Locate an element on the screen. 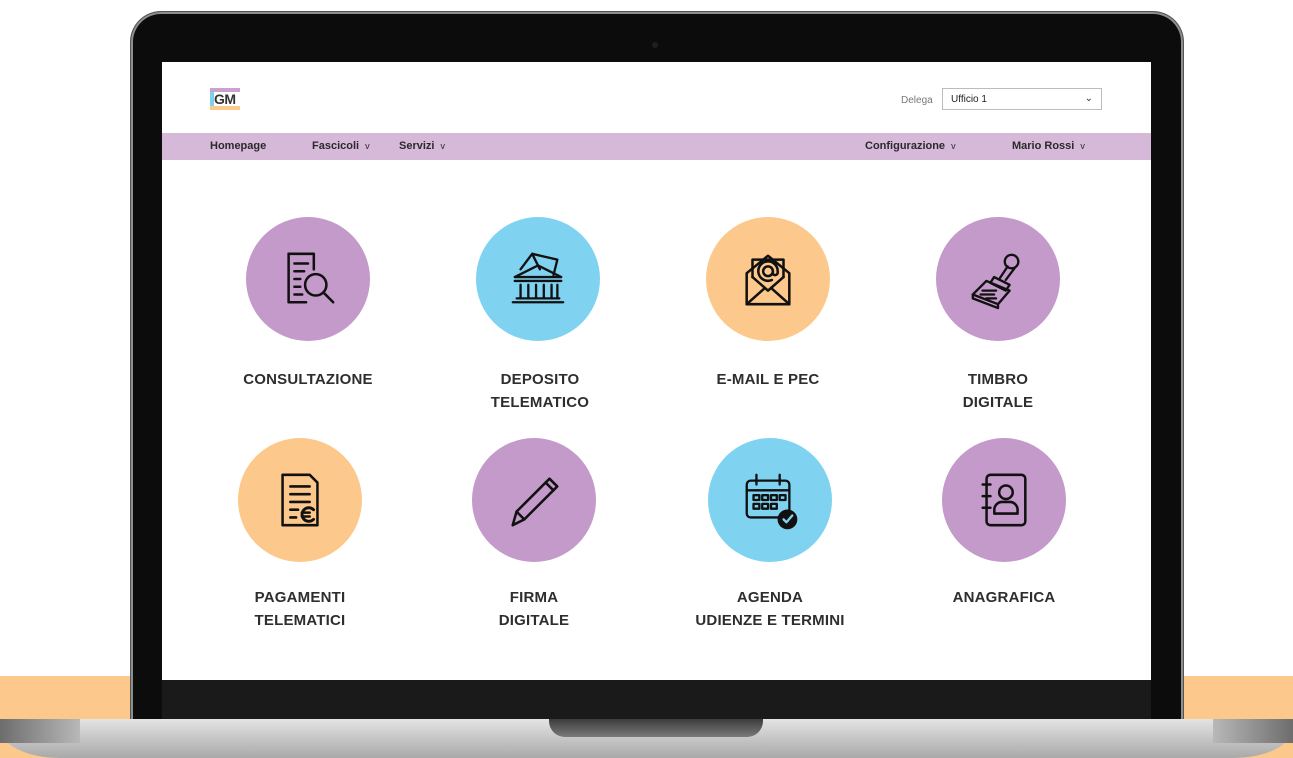 The height and width of the screenshot is (758, 1293). tile-label-line: E-MAIL E PEC is located at coordinates (768, 379).